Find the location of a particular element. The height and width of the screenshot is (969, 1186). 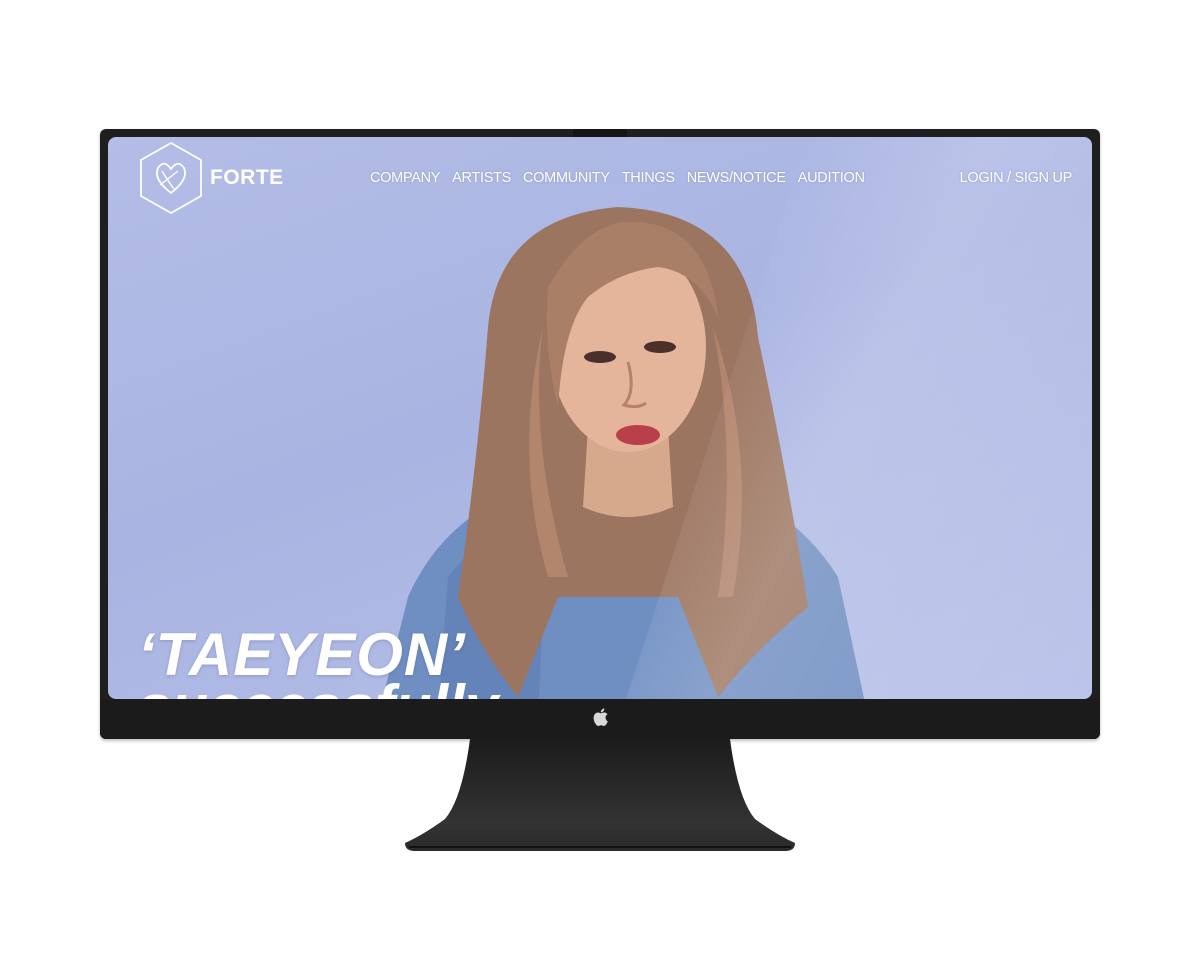

nav-item-news-notice: NEWS/NOTICE is located at coordinates (736, 178).